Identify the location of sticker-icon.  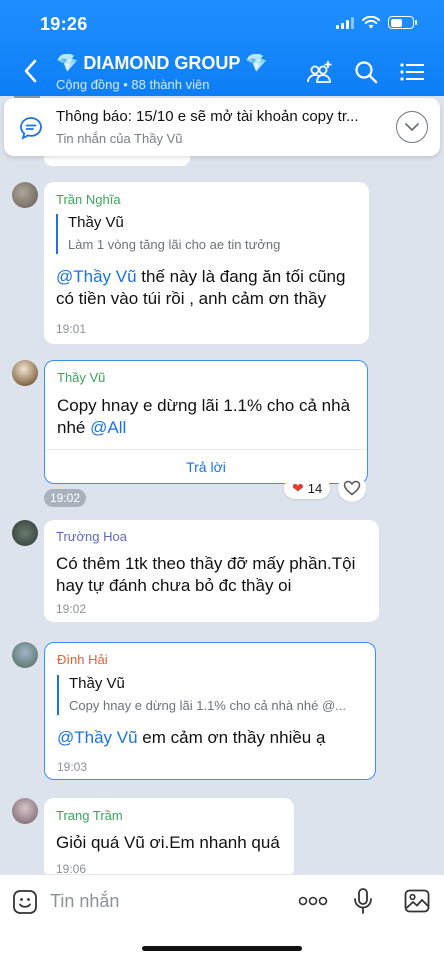
(25, 902).